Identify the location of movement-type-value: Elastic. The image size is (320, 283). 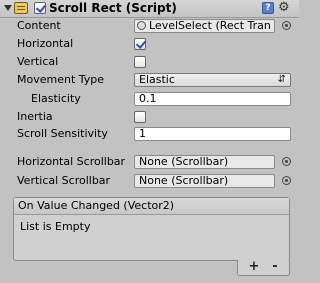
(157, 79).